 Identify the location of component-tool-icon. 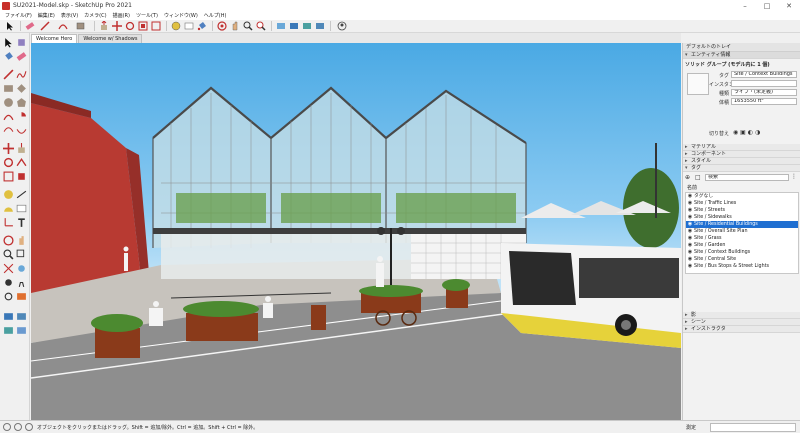
(21, 42).